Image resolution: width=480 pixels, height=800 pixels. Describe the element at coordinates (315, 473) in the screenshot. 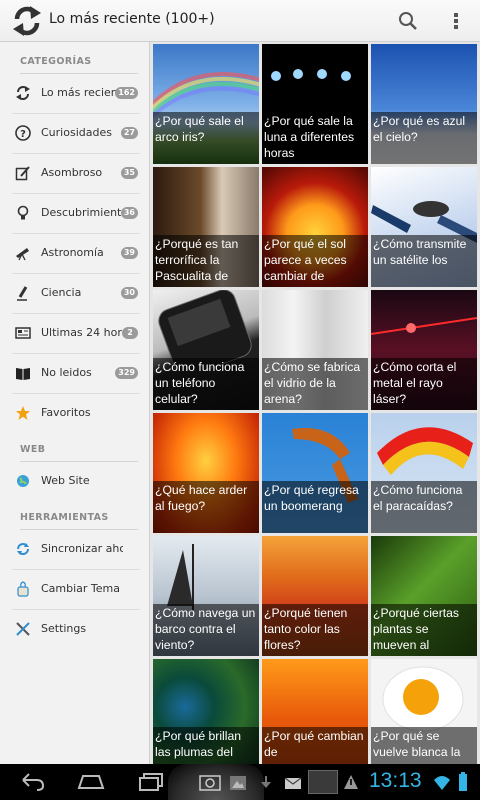

I see `article-tile: ¿Por qué regresa un boomerang` at that location.